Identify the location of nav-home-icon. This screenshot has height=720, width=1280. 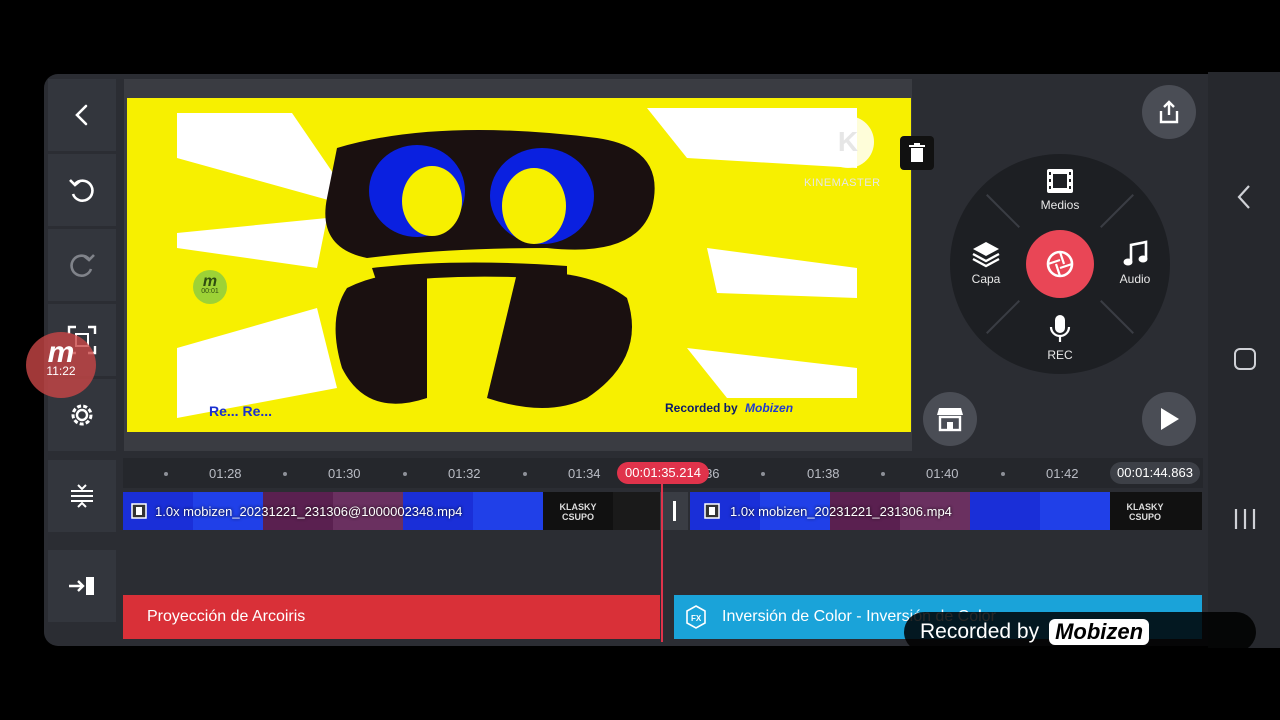
(1245, 359).